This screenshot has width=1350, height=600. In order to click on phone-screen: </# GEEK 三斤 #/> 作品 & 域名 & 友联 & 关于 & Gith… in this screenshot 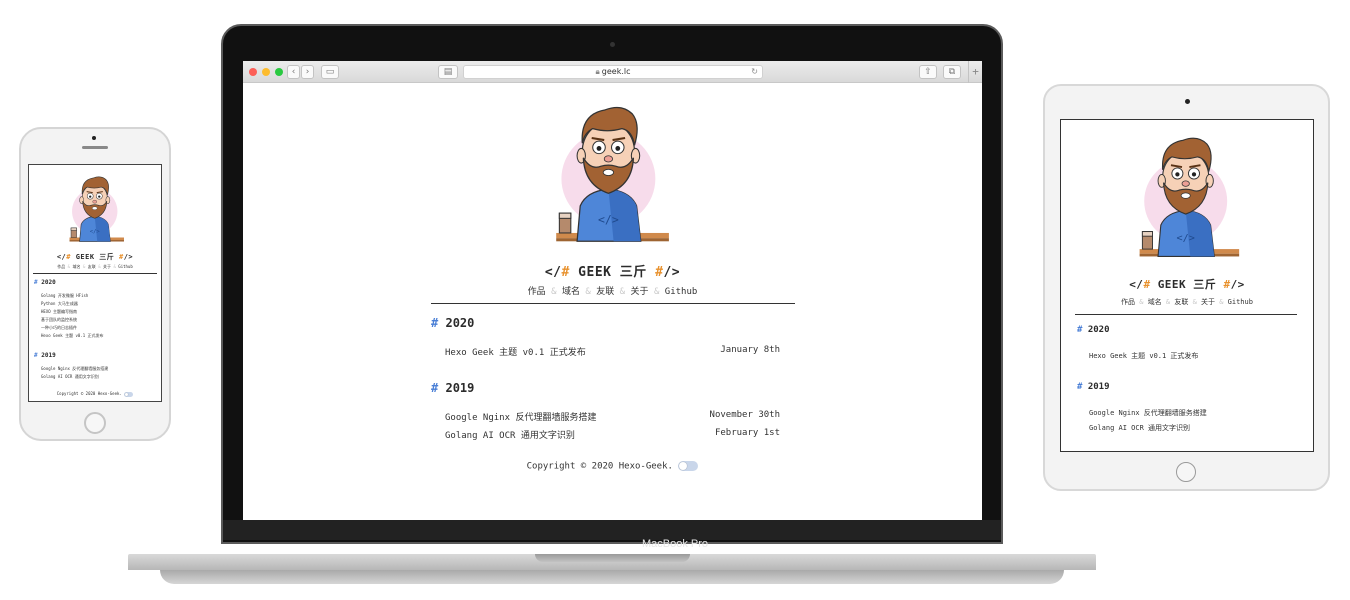, I will do `click(95, 283)`.